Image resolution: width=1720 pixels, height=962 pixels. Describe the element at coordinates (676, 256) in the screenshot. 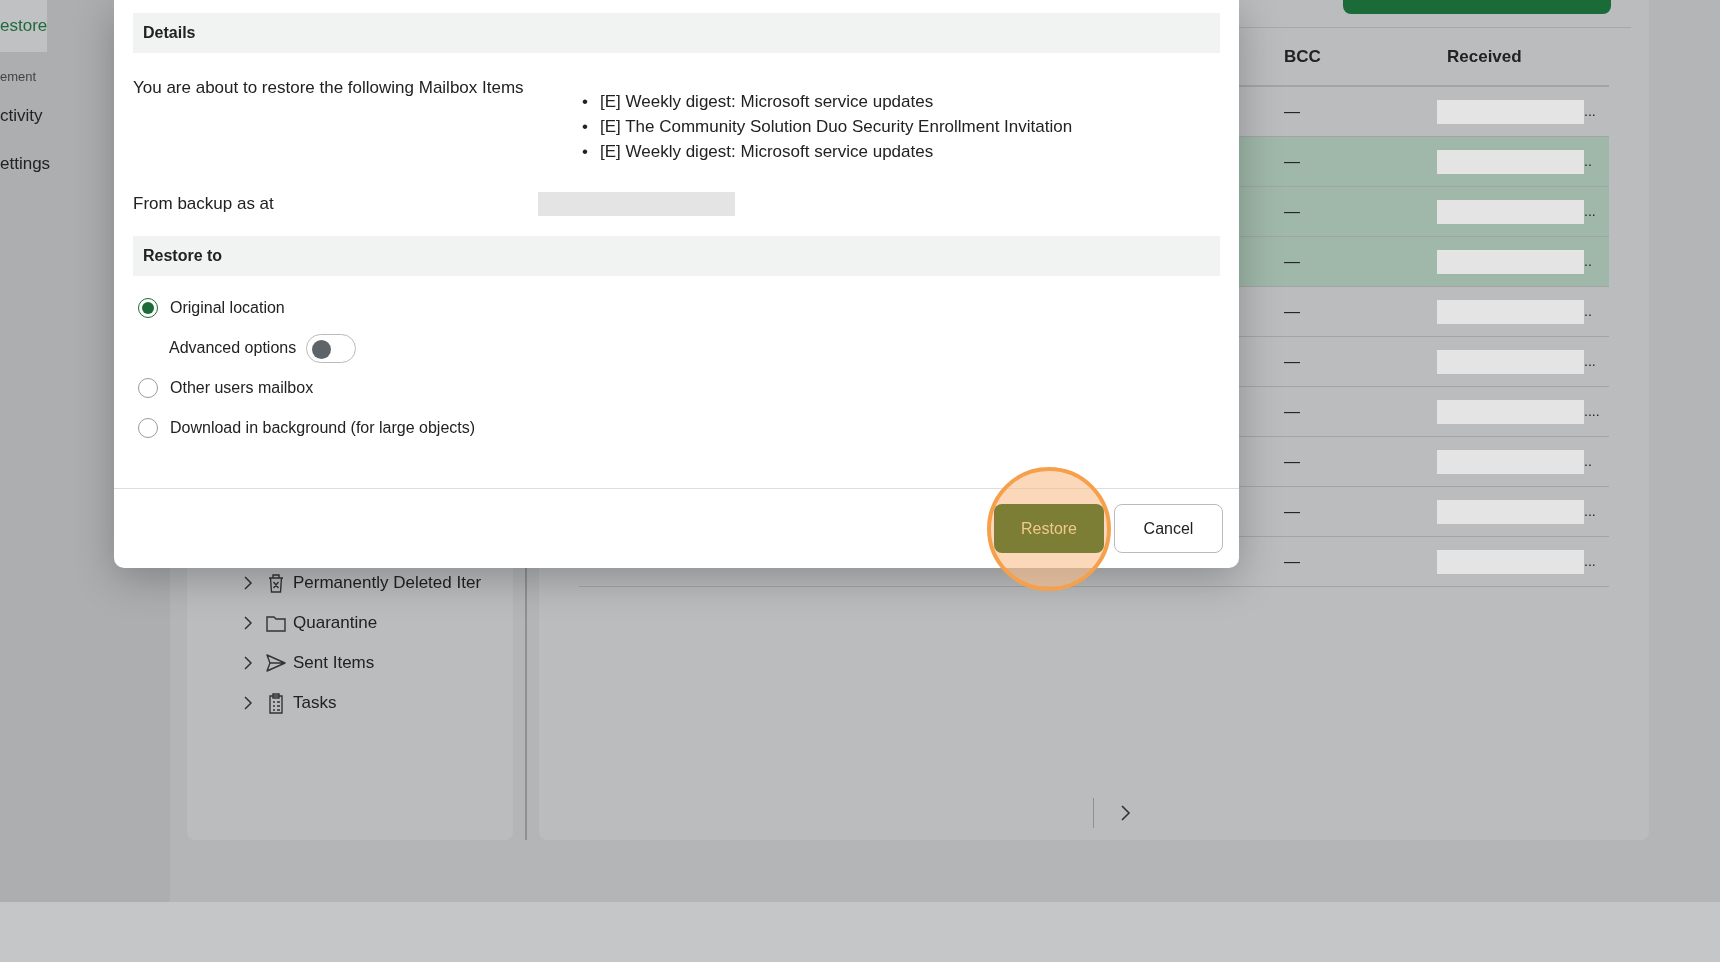

I see `section-heading: Restore to` at that location.